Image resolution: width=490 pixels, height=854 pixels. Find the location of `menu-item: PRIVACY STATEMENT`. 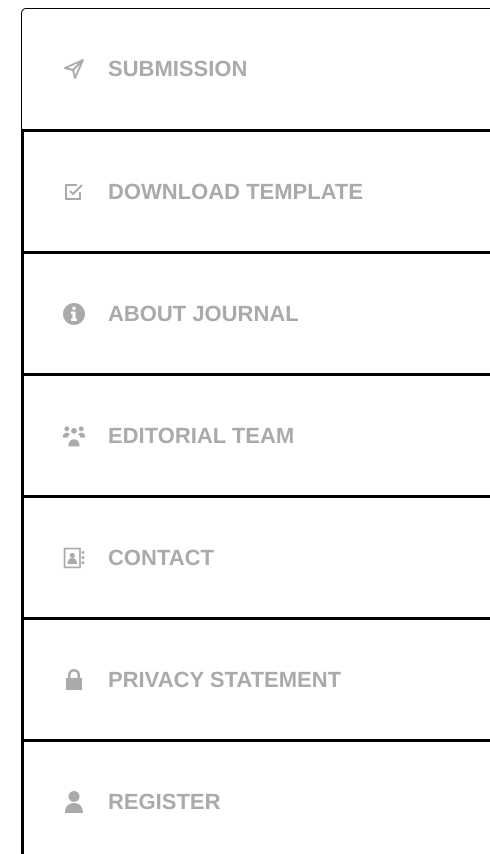

menu-item: PRIVACY STATEMENT is located at coordinates (255, 678).